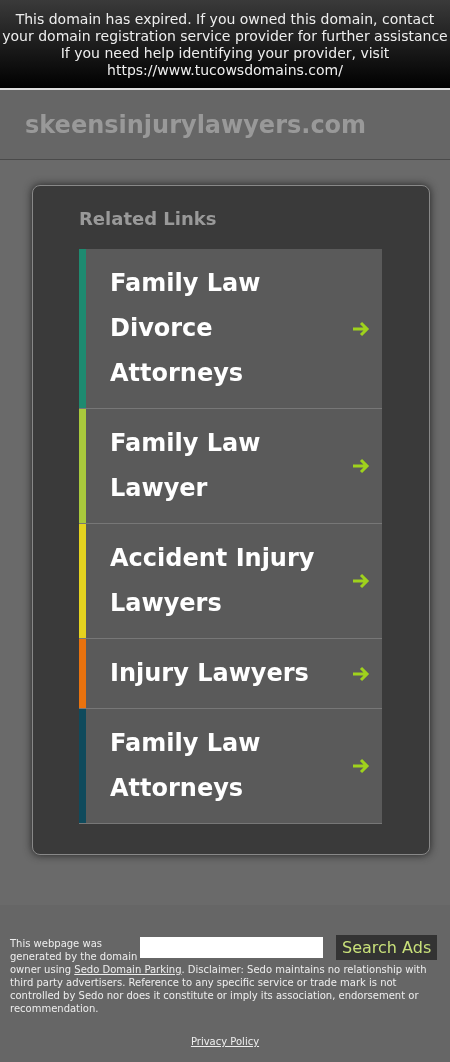 The height and width of the screenshot is (1062, 450). What do you see at coordinates (230, 581) in the screenshot?
I see `related-link: Accident Injury Lawyers` at bounding box center [230, 581].